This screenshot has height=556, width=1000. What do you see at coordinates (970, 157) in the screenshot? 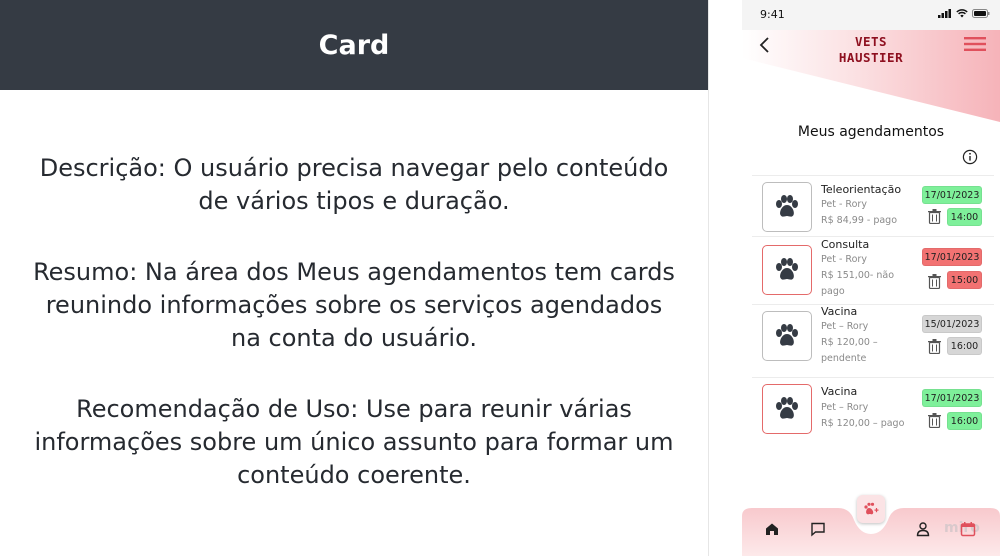
I see `info-icon` at bounding box center [970, 157].